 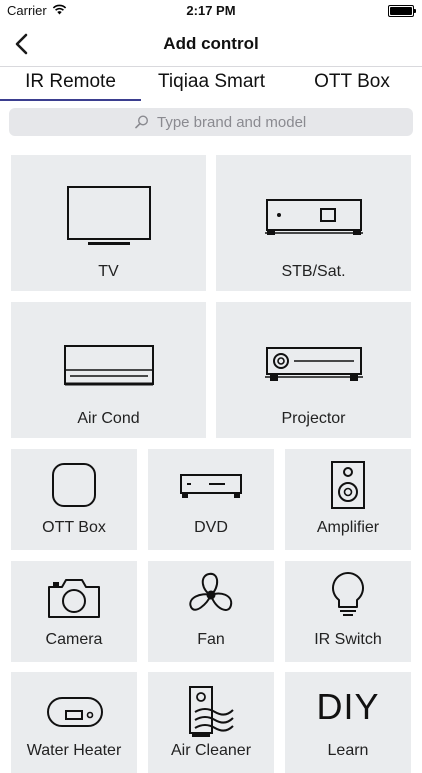 I want to click on category-tabs: IR Remote Tiqiaa Smart OTT Box, so click(x=211, y=84).